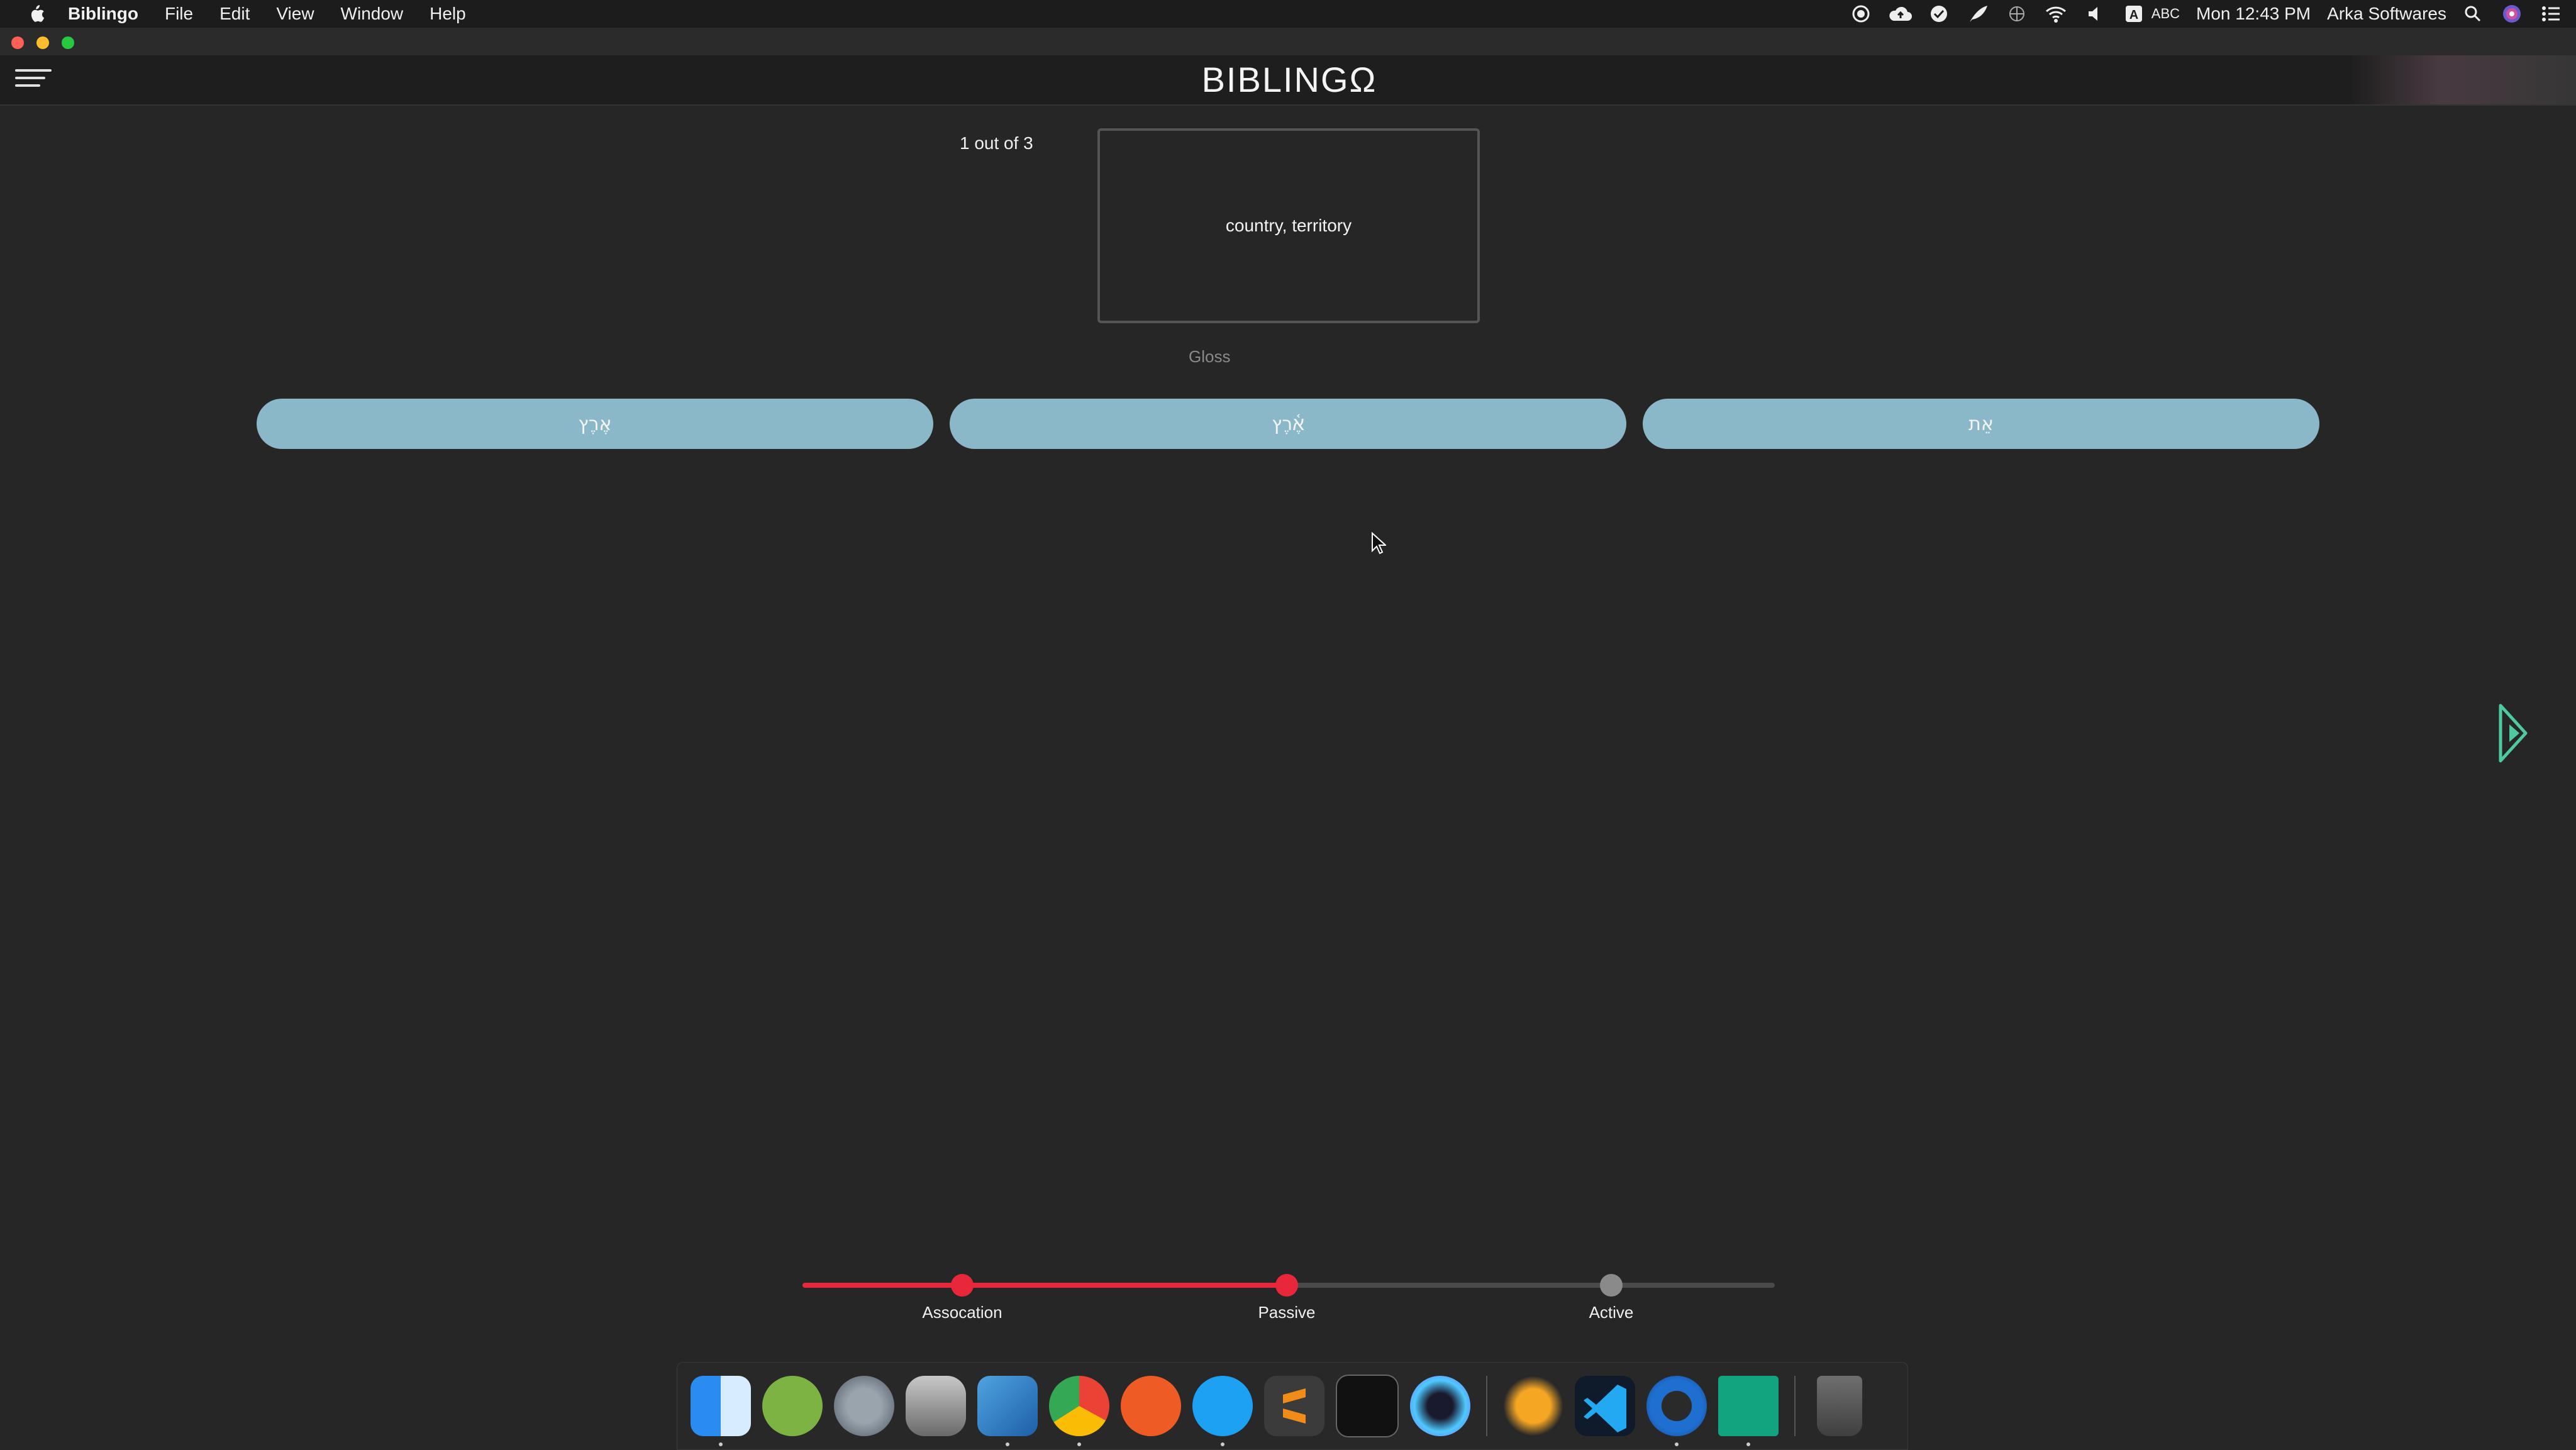 The width and height of the screenshot is (2576, 1450). What do you see at coordinates (1379, 543) in the screenshot?
I see `mouse-cursor-icon` at bounding box center [1379, 543].